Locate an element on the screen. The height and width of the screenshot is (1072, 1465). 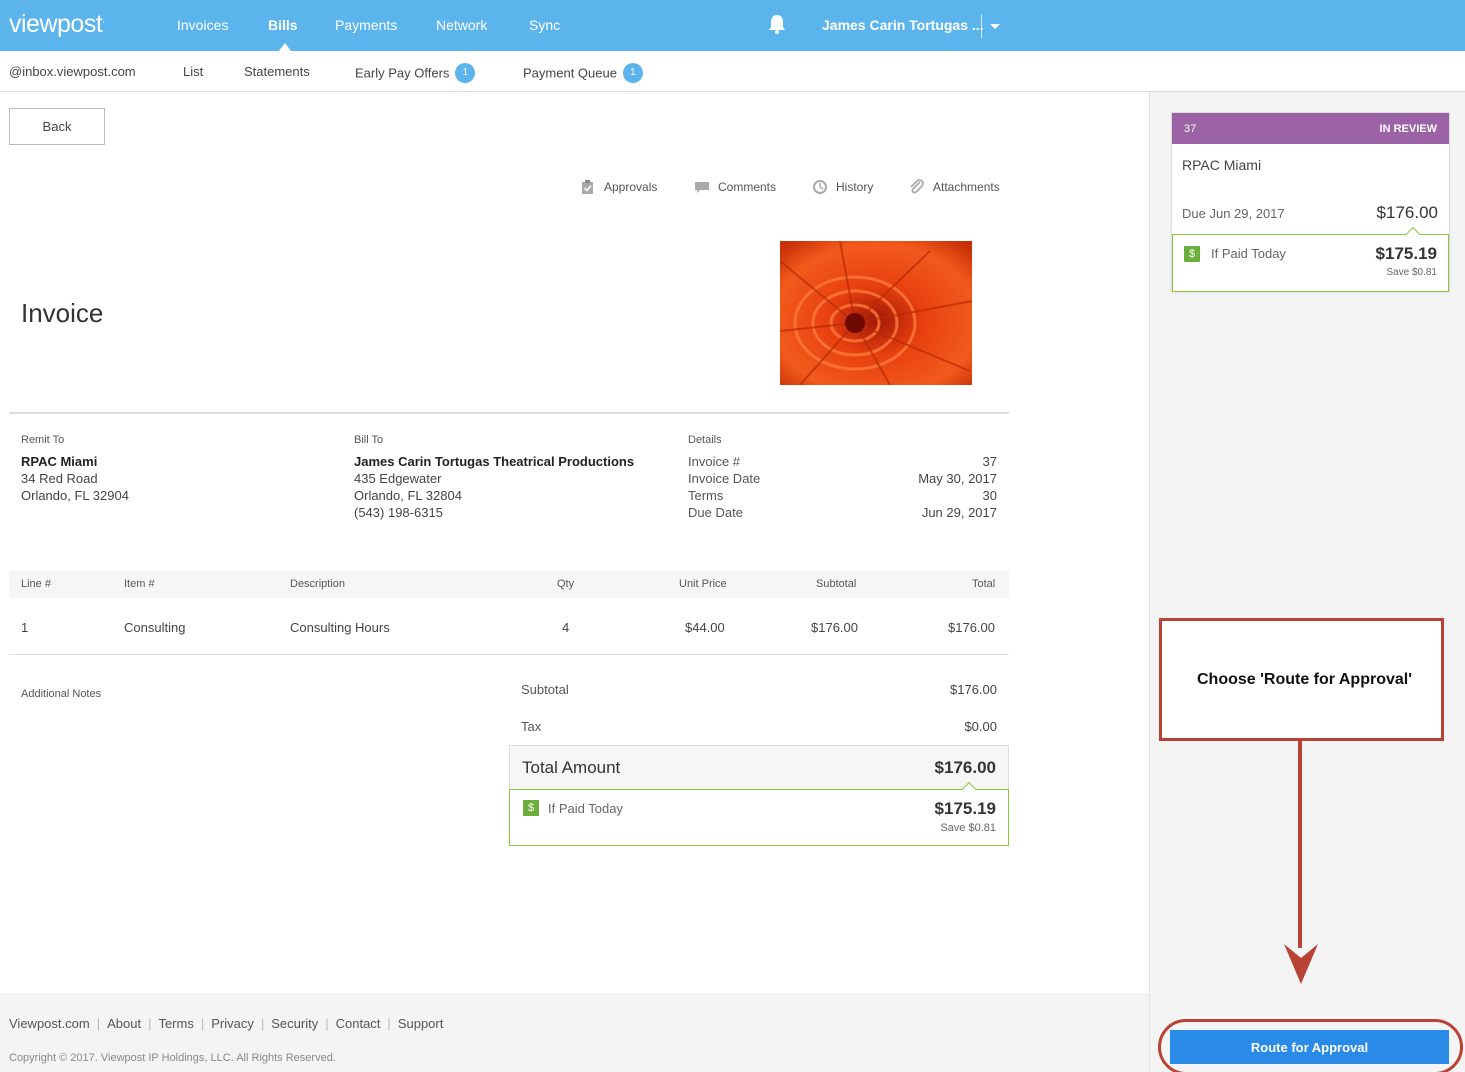
tab-attachments: Attachments is located at coordinates (955, 186).